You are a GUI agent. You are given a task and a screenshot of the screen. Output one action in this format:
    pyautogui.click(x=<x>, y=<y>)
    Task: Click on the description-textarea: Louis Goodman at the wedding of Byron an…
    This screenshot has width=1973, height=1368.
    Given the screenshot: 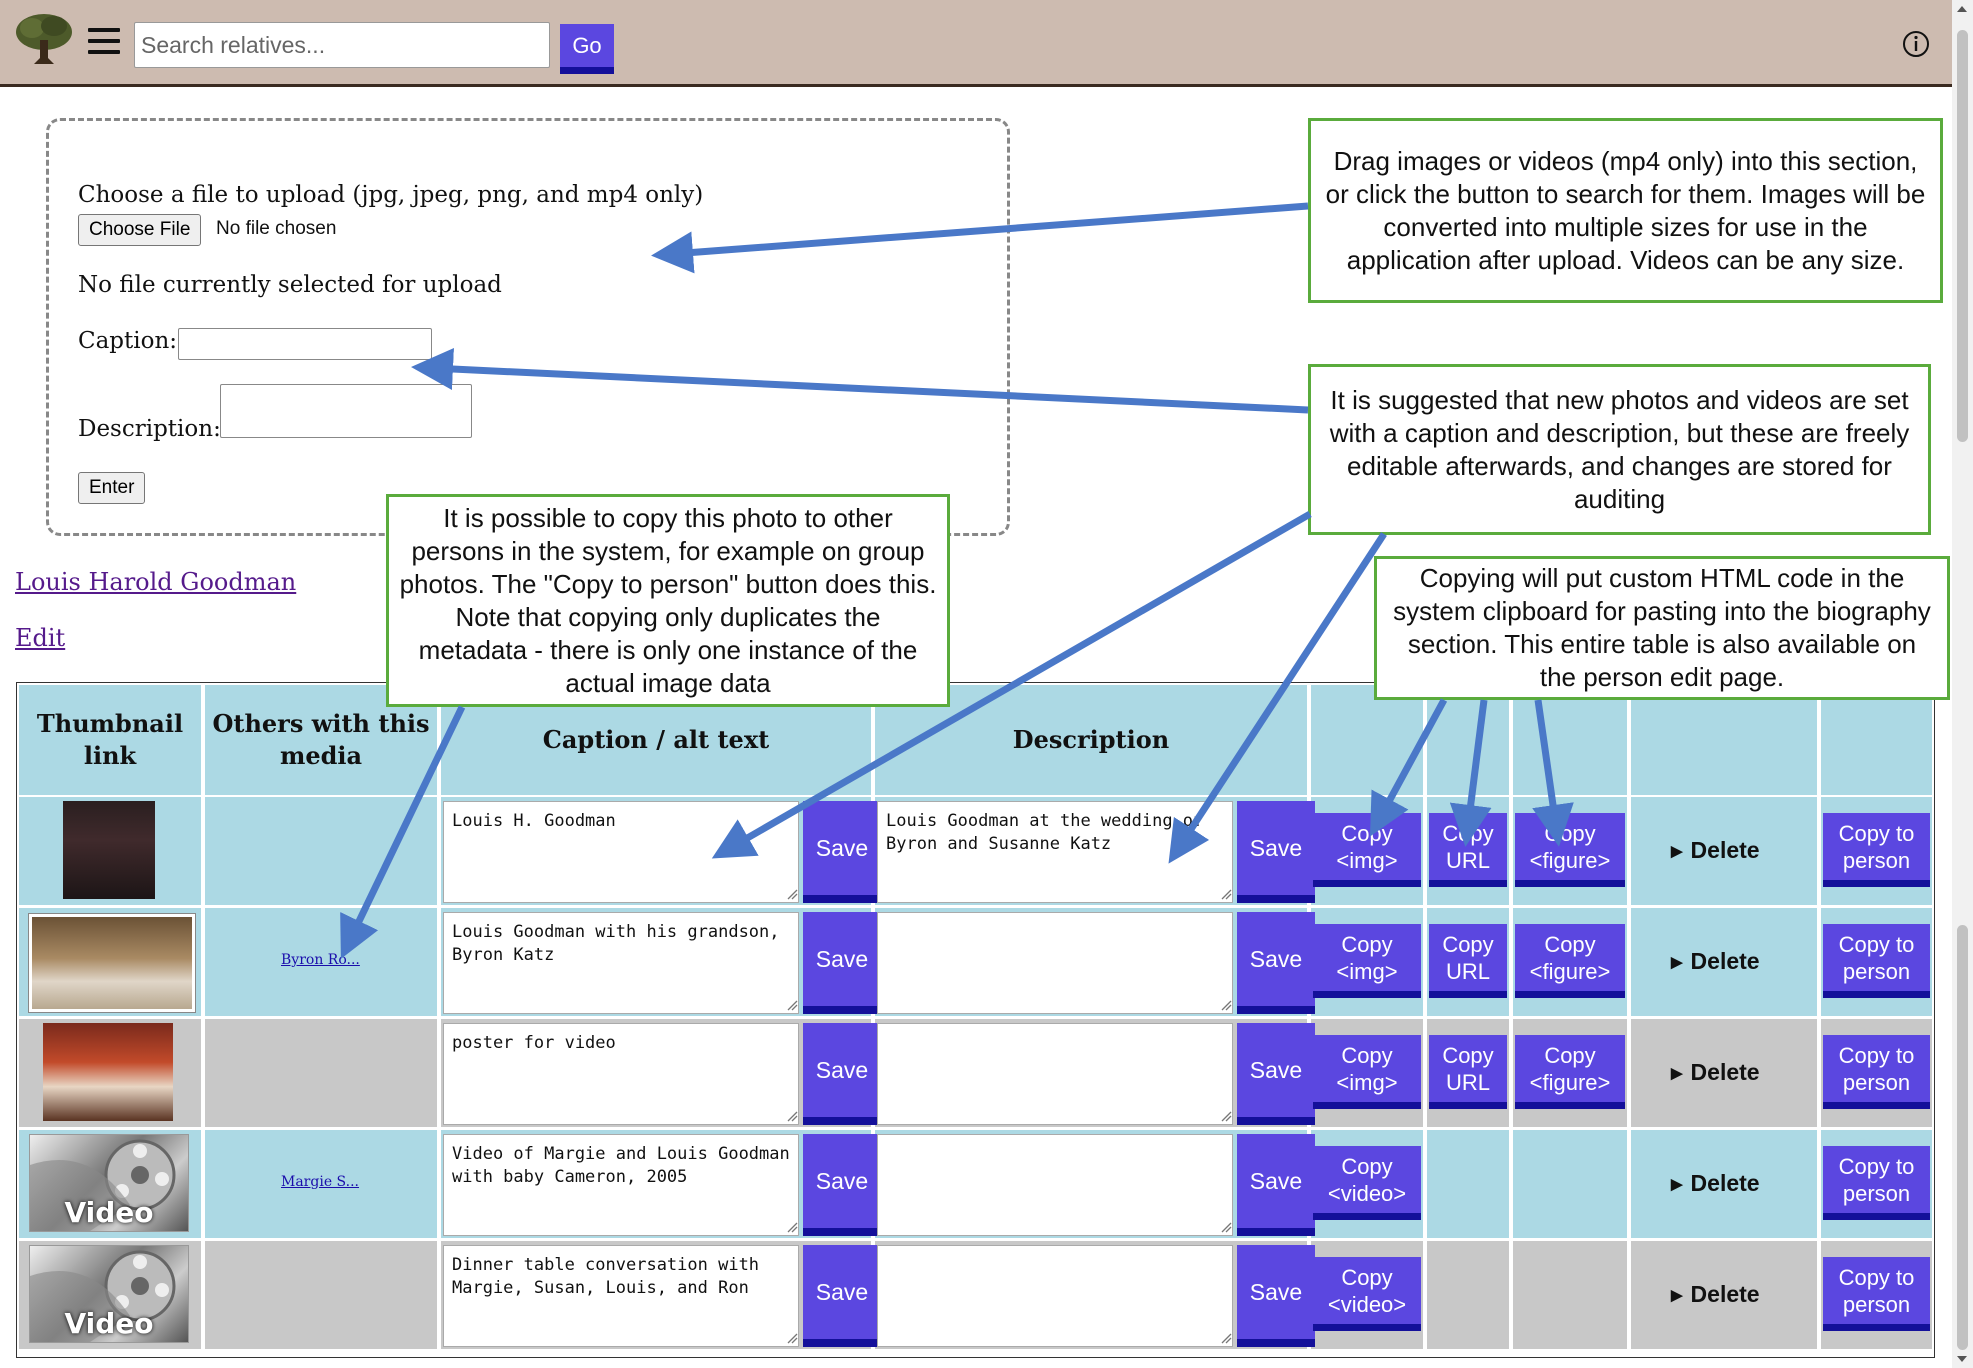 What is the action you would take?
    pyautogui.click(x=1055, y=852)
    